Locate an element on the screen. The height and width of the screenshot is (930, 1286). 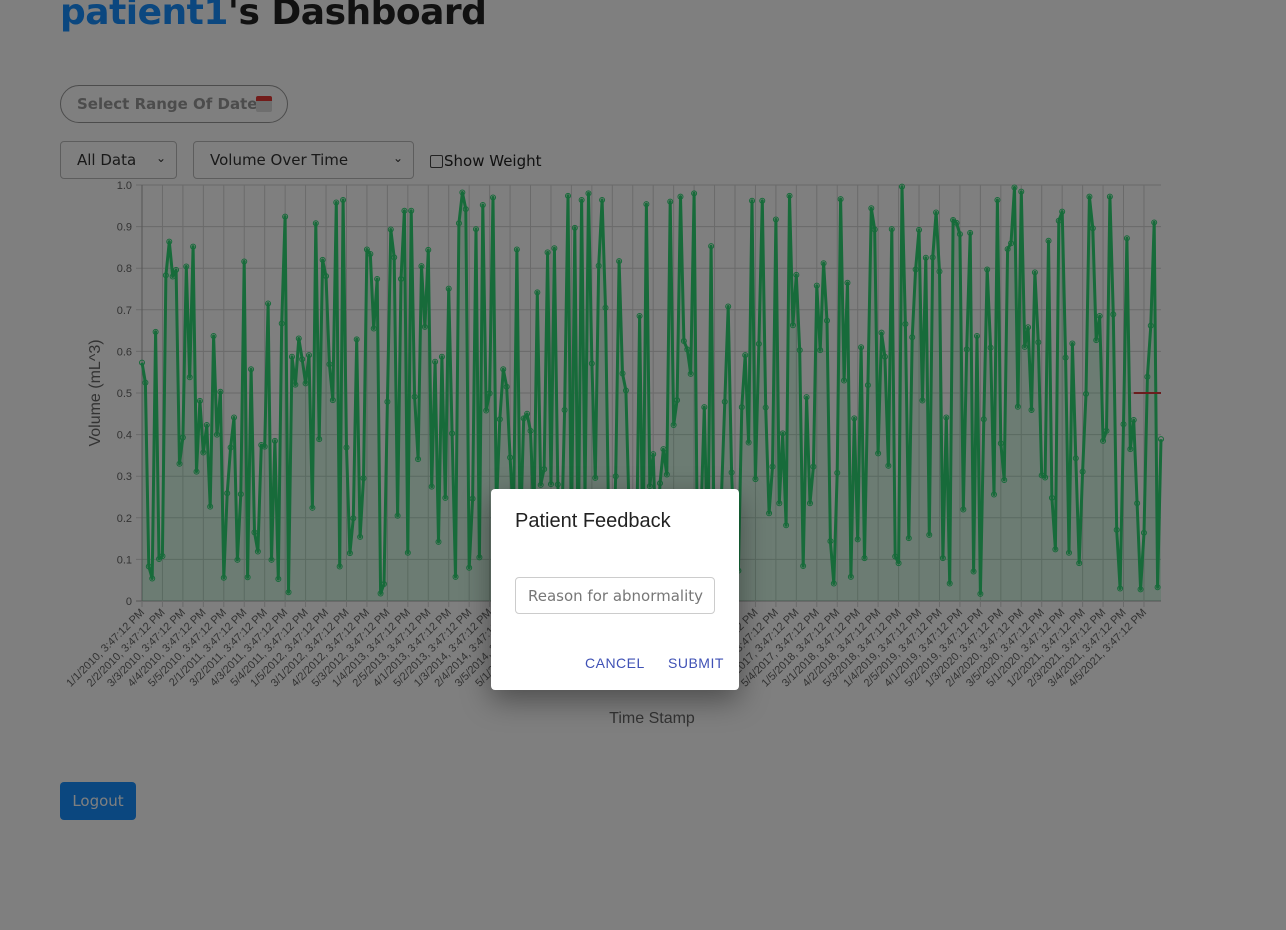
cancel-button: CANCEL is located at coordinates (615, 663).